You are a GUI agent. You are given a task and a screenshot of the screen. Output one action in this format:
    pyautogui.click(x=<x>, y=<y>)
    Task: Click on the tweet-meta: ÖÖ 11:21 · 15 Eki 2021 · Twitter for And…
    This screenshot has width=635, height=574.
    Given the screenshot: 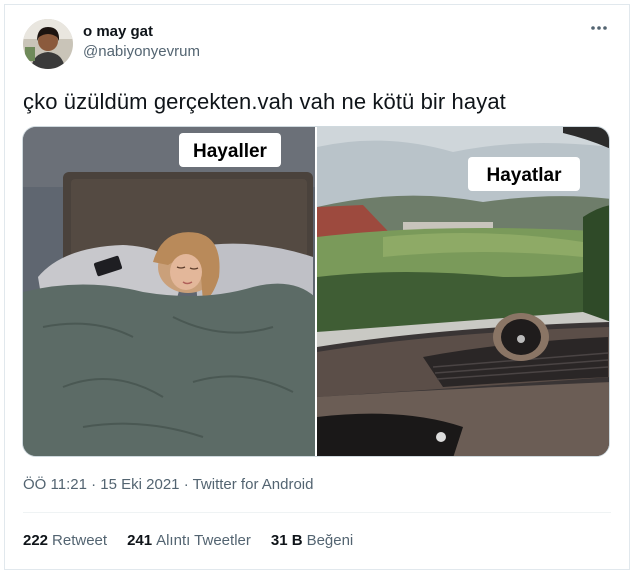 What is the action you would take?
    pyautogui.click(x=168, y=484)
    